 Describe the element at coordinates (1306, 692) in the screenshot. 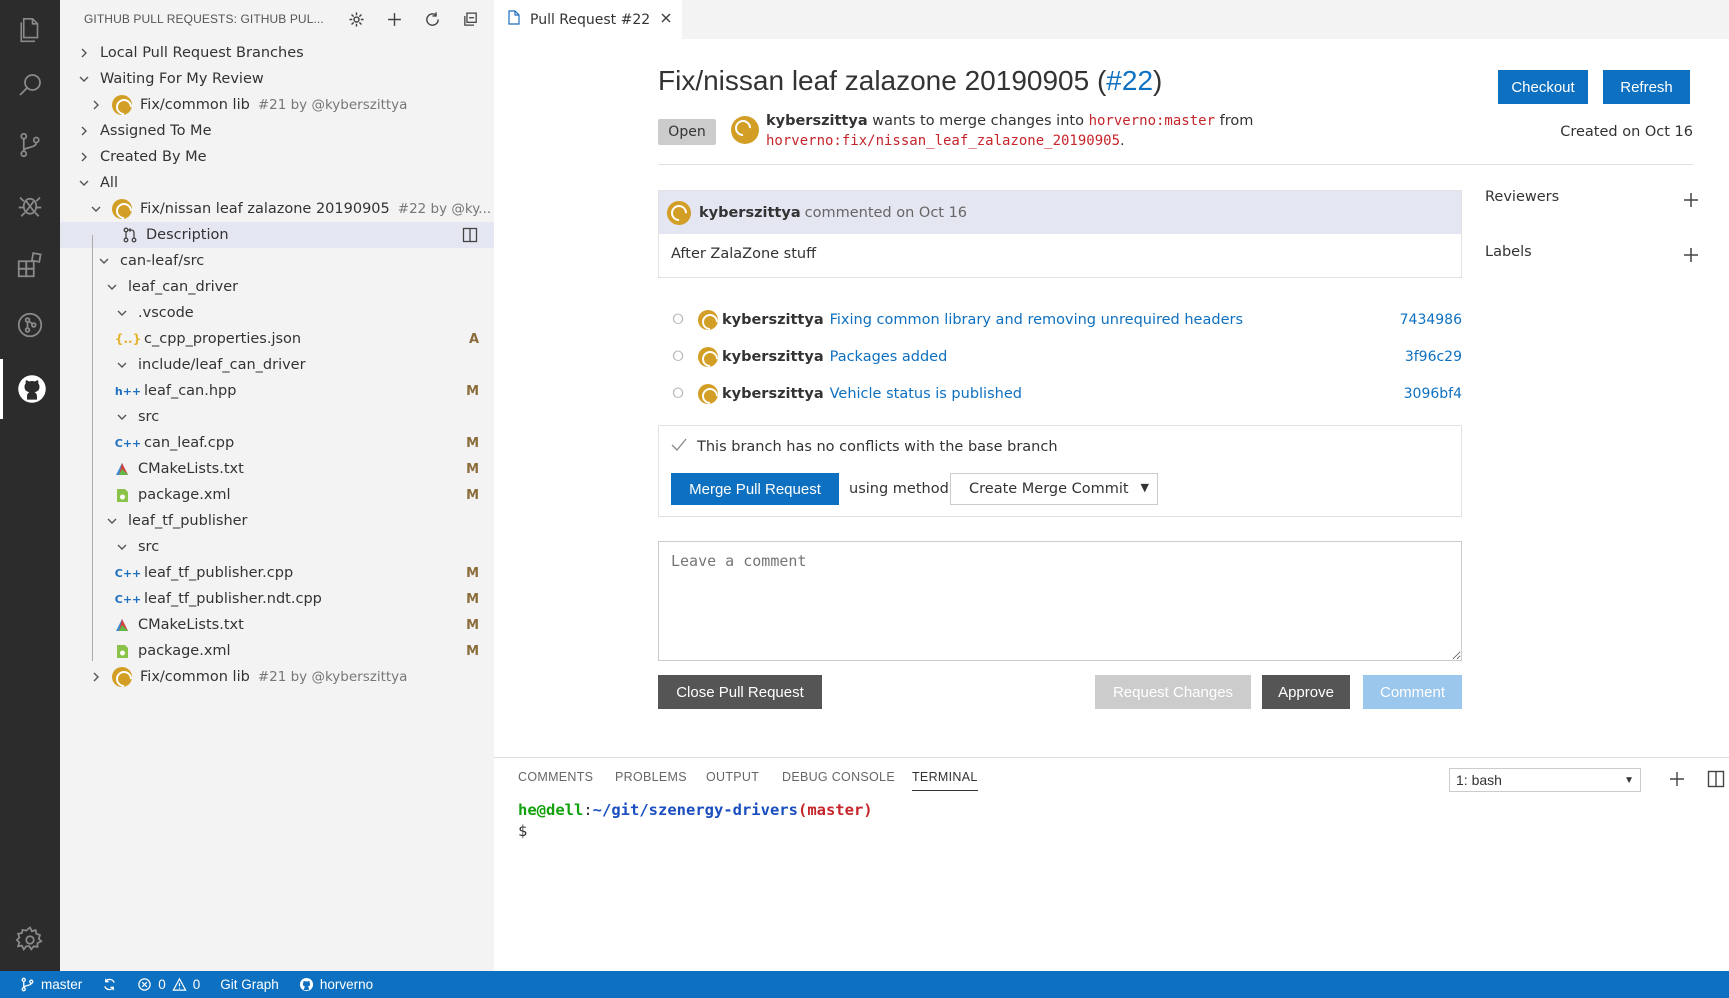

I see `approve-button: Approve` at that location.